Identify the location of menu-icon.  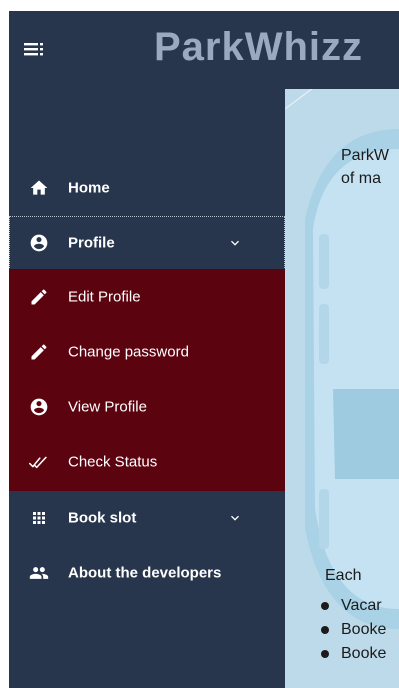
(33, 49).